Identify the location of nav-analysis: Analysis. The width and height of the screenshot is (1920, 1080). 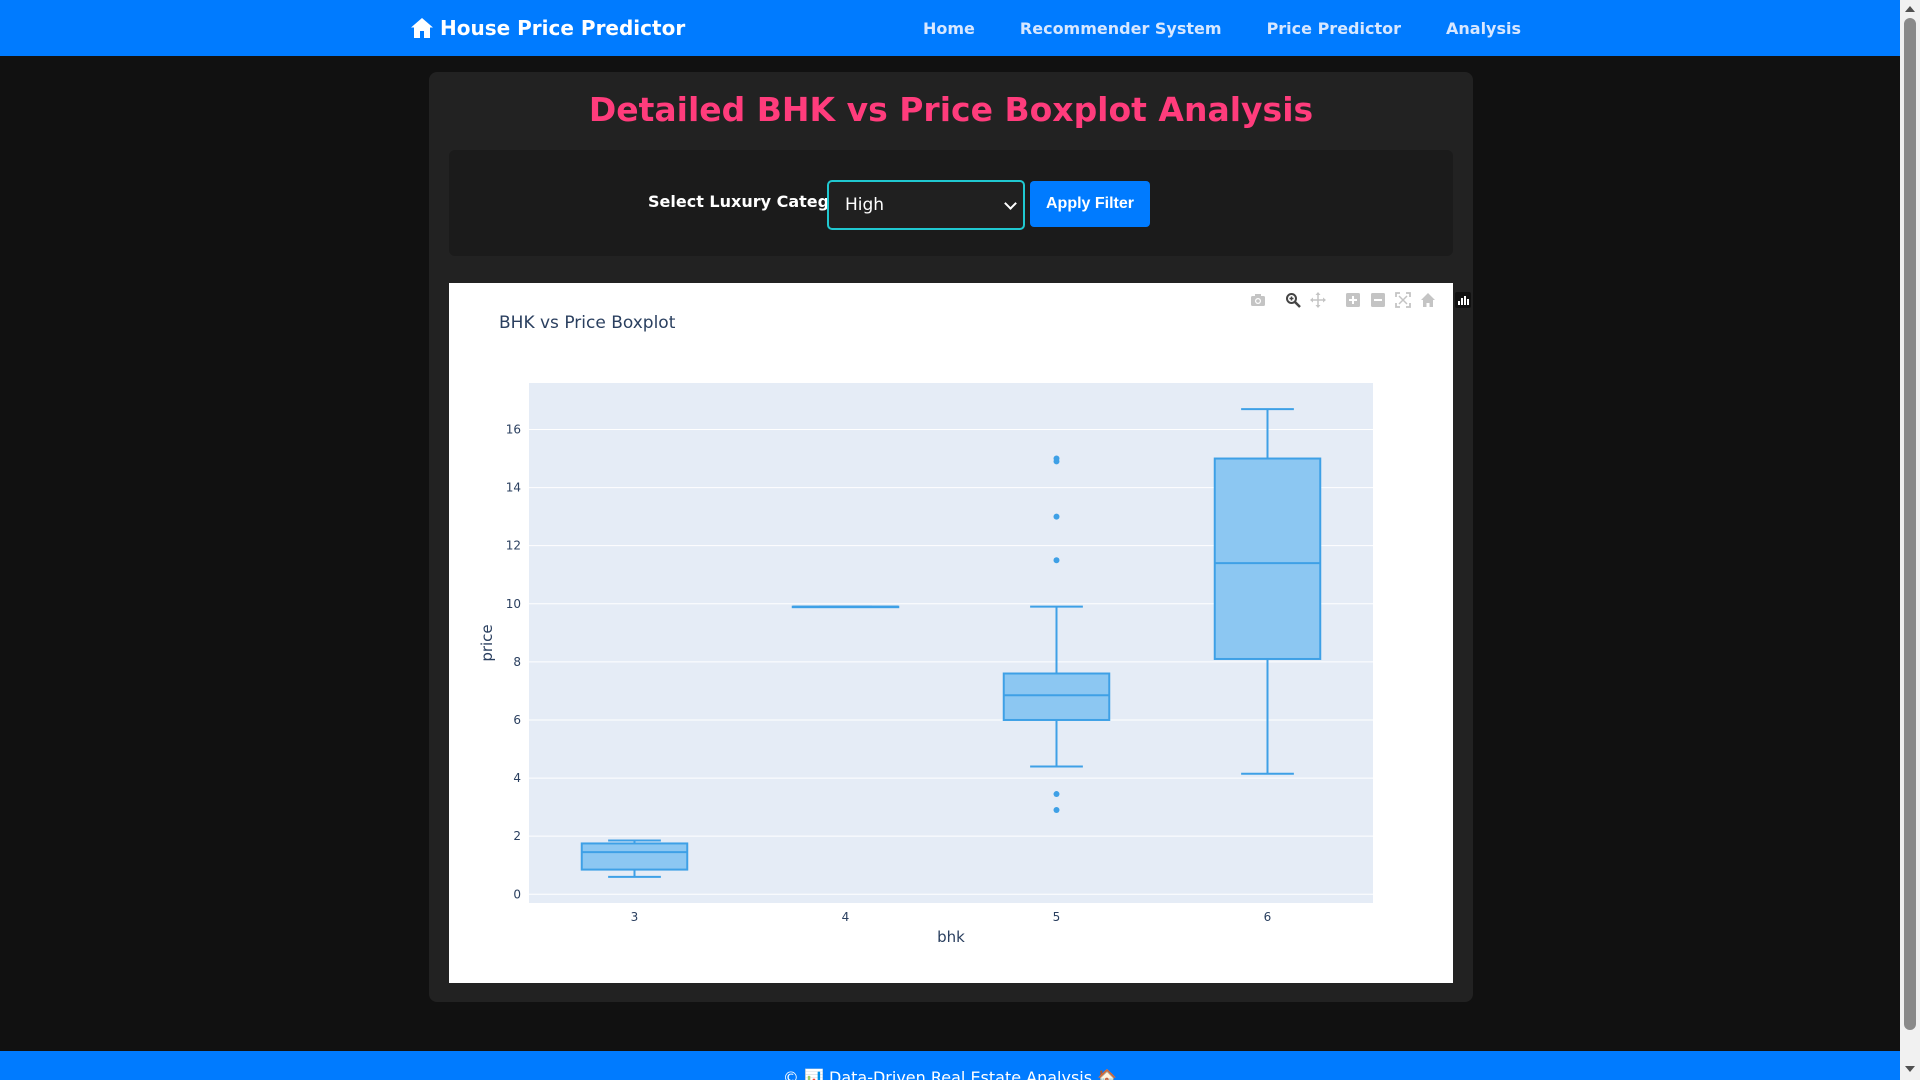
(1483, 28).